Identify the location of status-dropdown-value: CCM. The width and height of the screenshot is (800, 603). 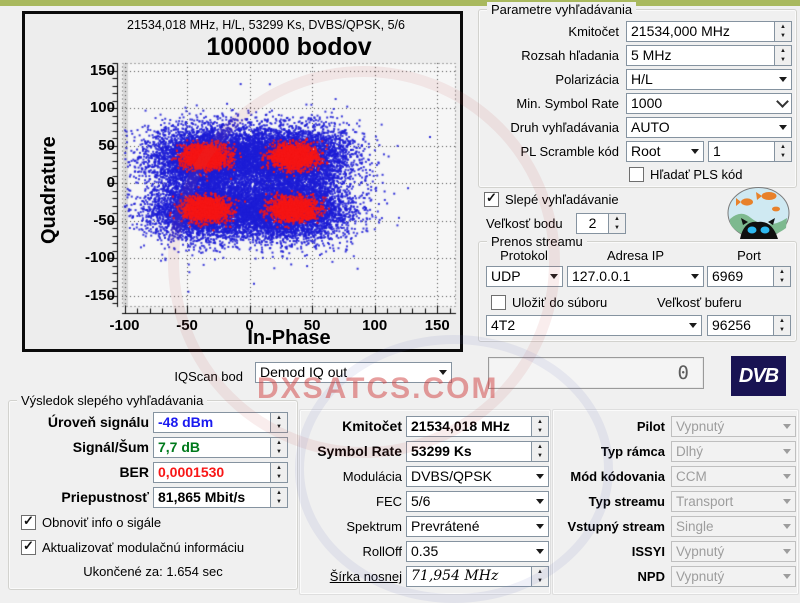
(691, 476).